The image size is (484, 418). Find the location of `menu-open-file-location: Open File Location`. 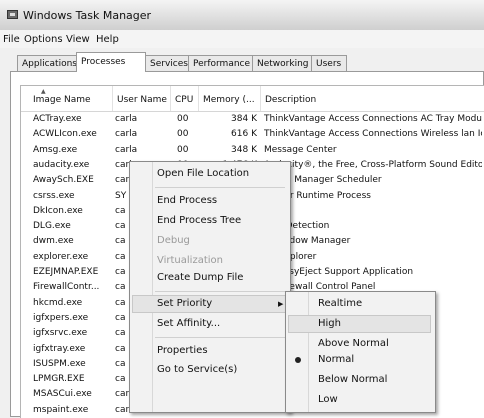

menu-open-file-location: Open File Location is located at coordinates (203, 174).